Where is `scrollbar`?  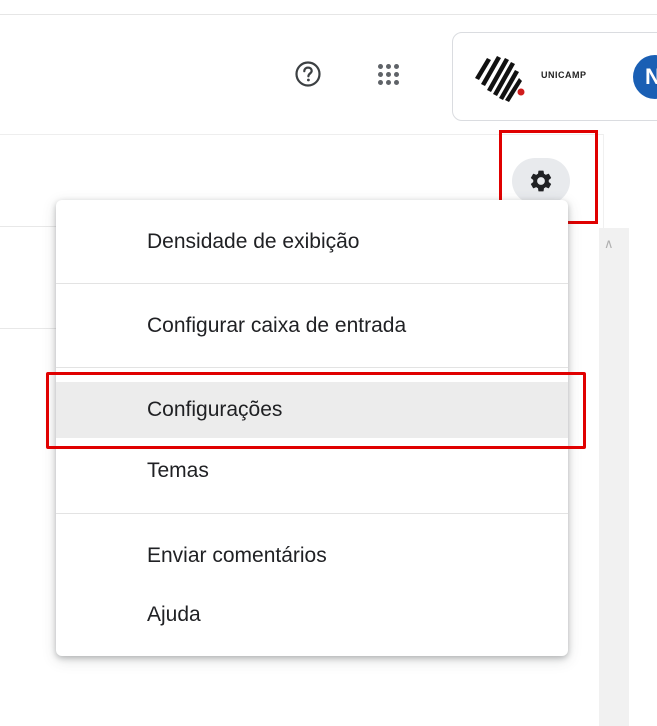
scrollbar is located at coordinates (614, 477).